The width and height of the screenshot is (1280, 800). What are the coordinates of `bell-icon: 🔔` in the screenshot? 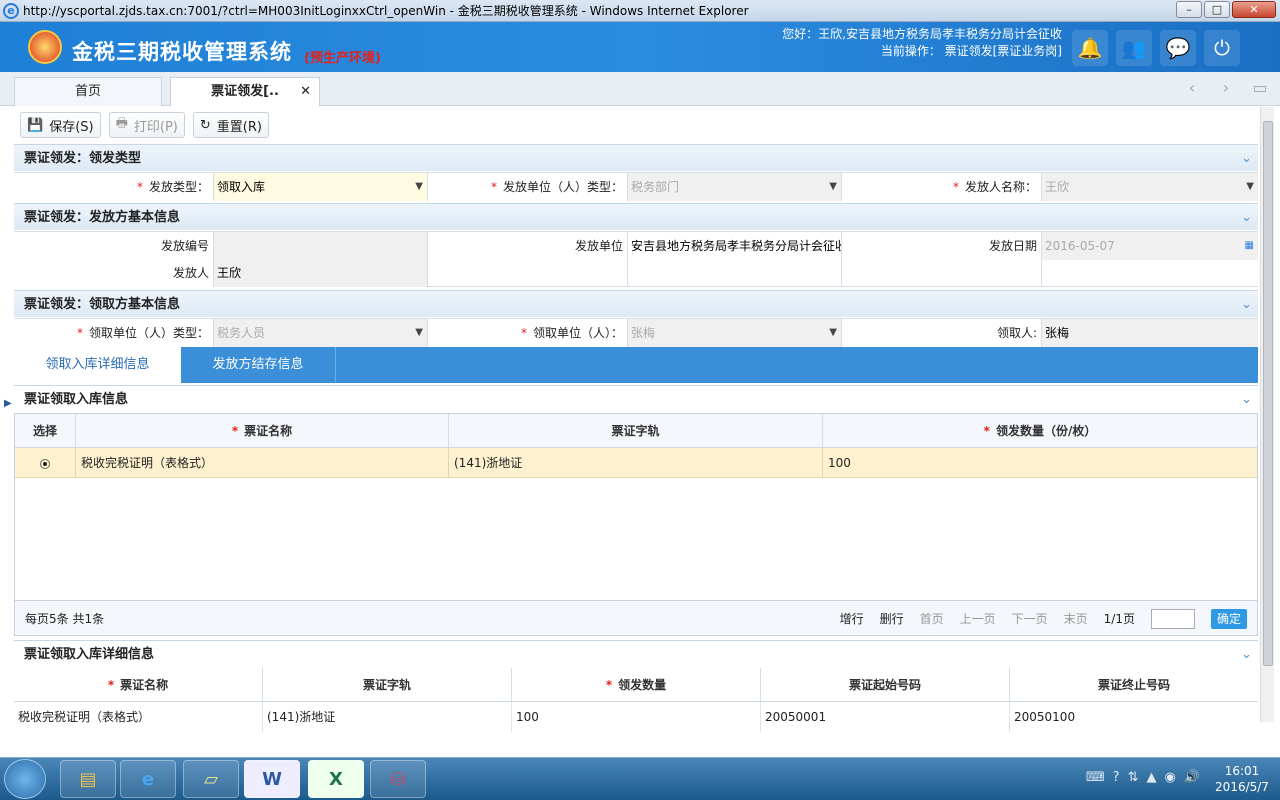 It's located at (1090, 48).